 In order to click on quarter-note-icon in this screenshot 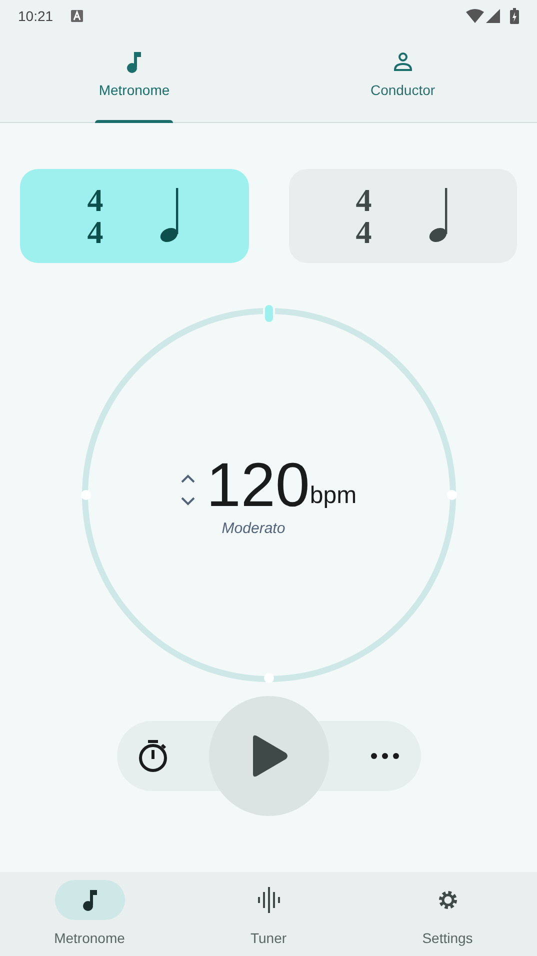, I will do `click(439, 216)`.